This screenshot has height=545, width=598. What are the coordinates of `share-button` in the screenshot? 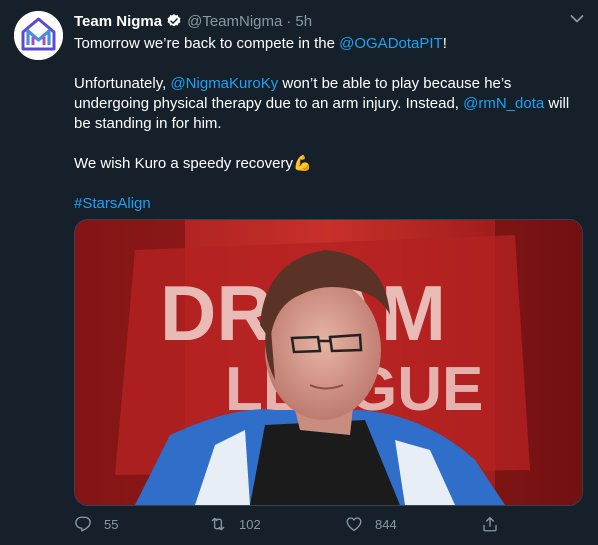 It's located at (496, 524).